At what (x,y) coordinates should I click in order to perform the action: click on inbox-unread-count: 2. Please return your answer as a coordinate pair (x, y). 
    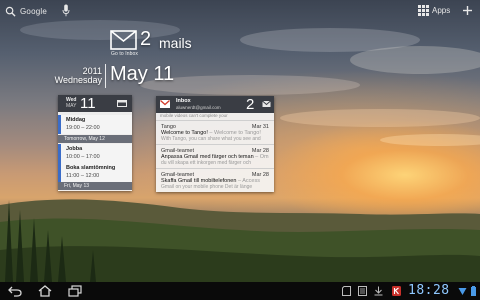
    Looking at the image, I should click on (250, 104).